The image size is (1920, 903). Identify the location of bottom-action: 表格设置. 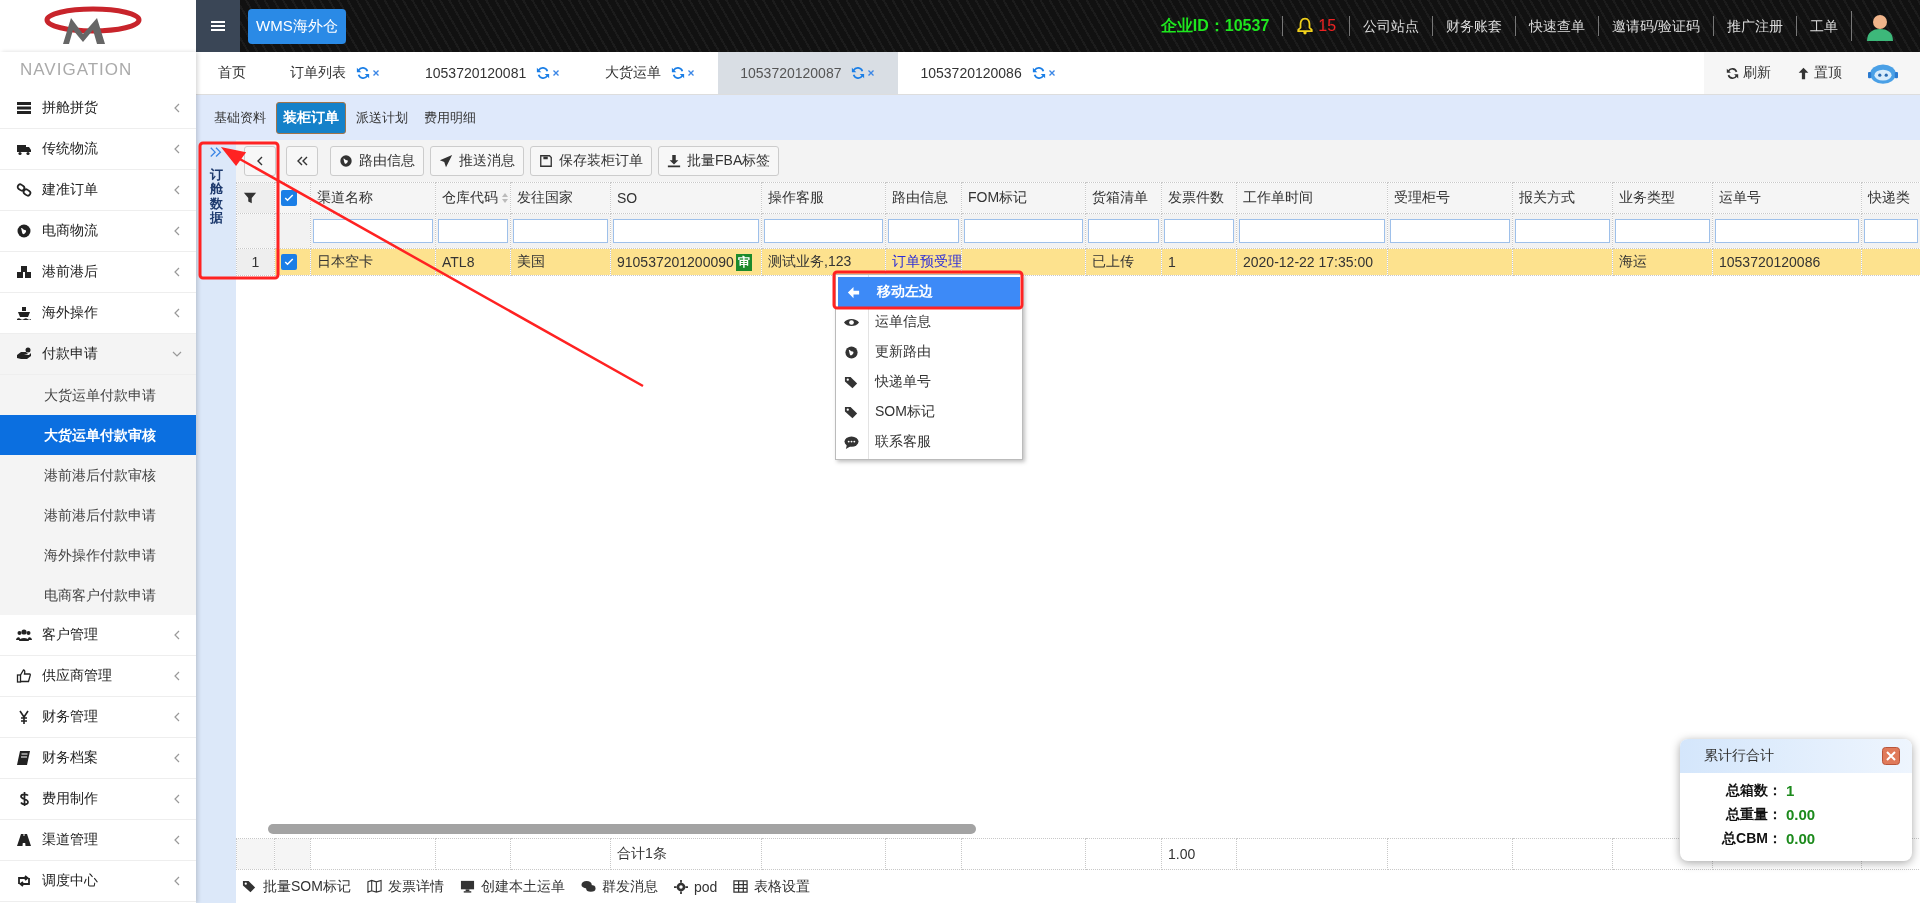
(772, 886).